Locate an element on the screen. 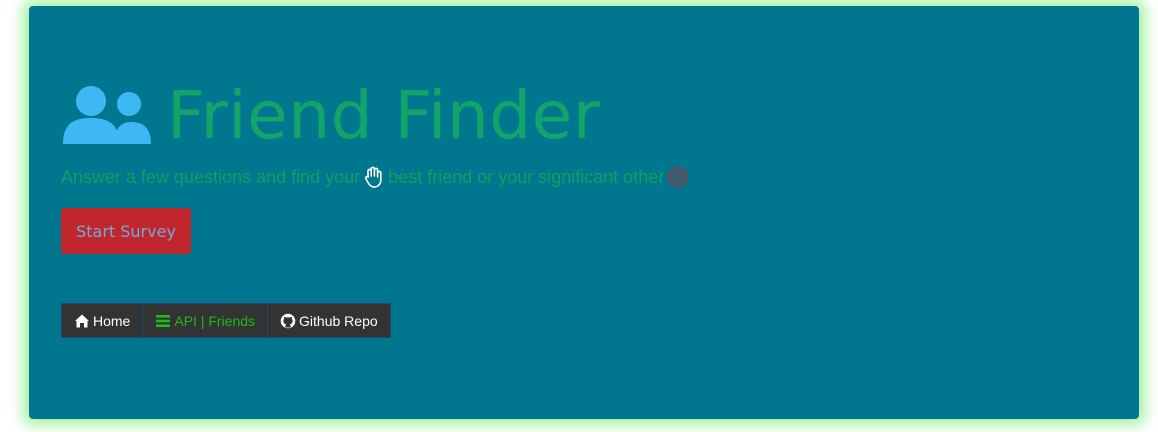 This screenshot has height=432, width=1158. start-survey-button: Start Survey is located at coordinates (126, 231).